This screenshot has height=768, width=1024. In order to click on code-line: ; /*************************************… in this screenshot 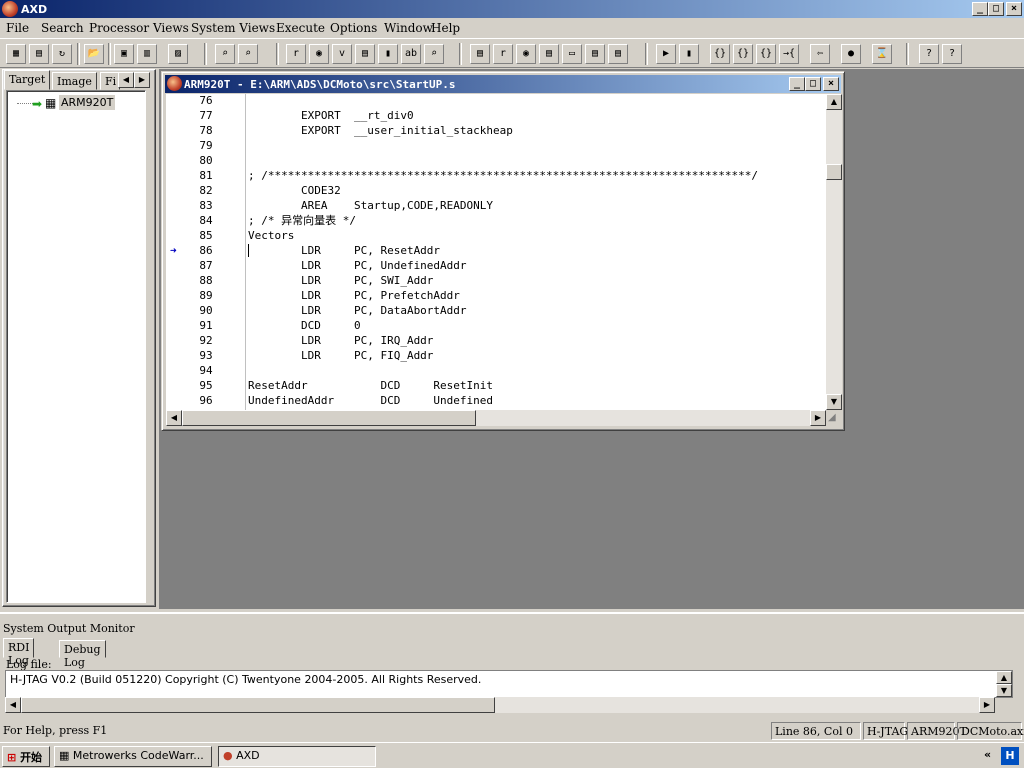, I will do `click(503, 175)`.